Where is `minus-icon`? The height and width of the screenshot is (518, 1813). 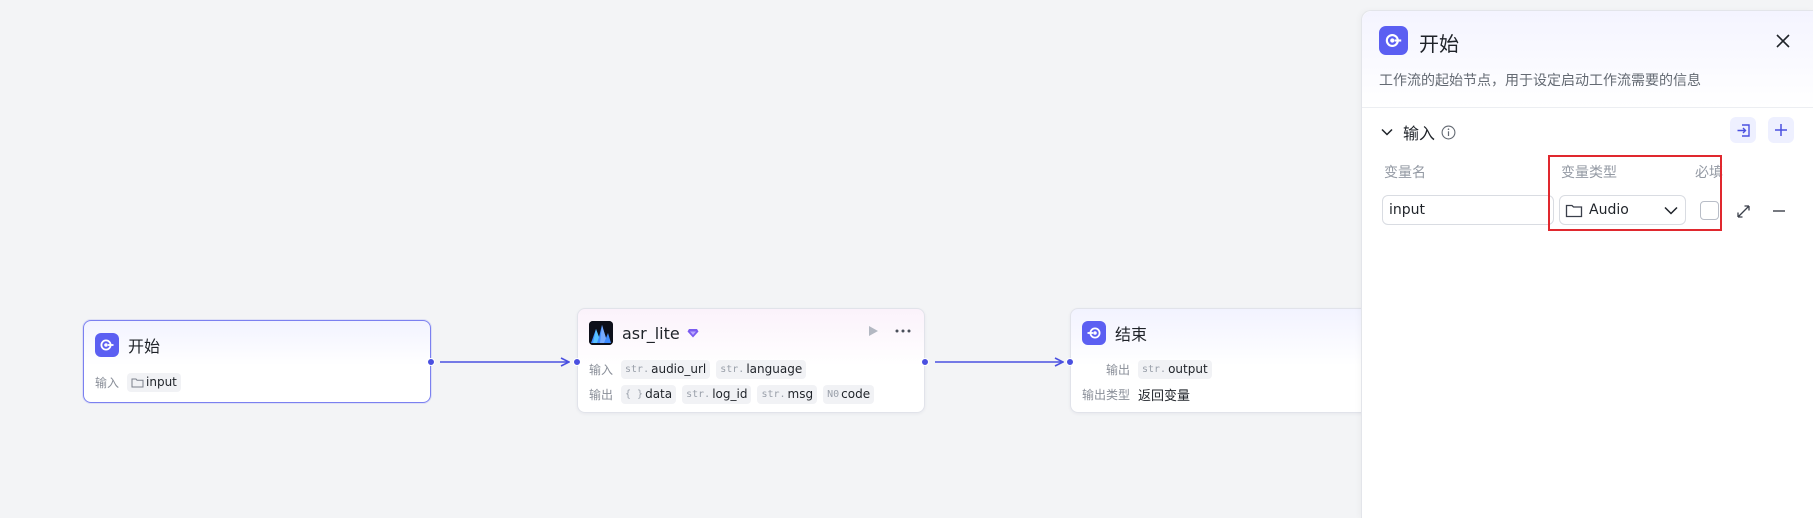 minus-icon is located at coordinates (1779, 211).